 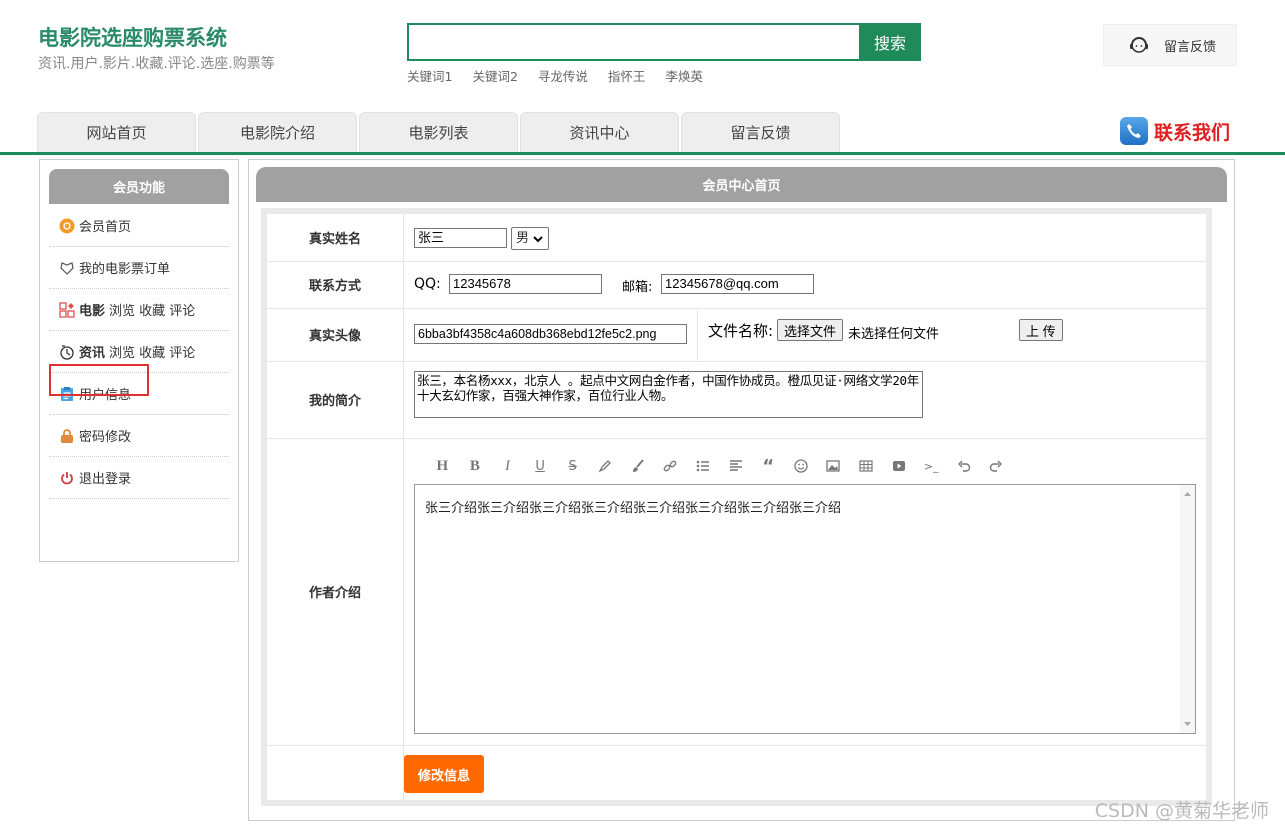 I want to click on field-cell: 张三 男, so click(x=805, y=237).